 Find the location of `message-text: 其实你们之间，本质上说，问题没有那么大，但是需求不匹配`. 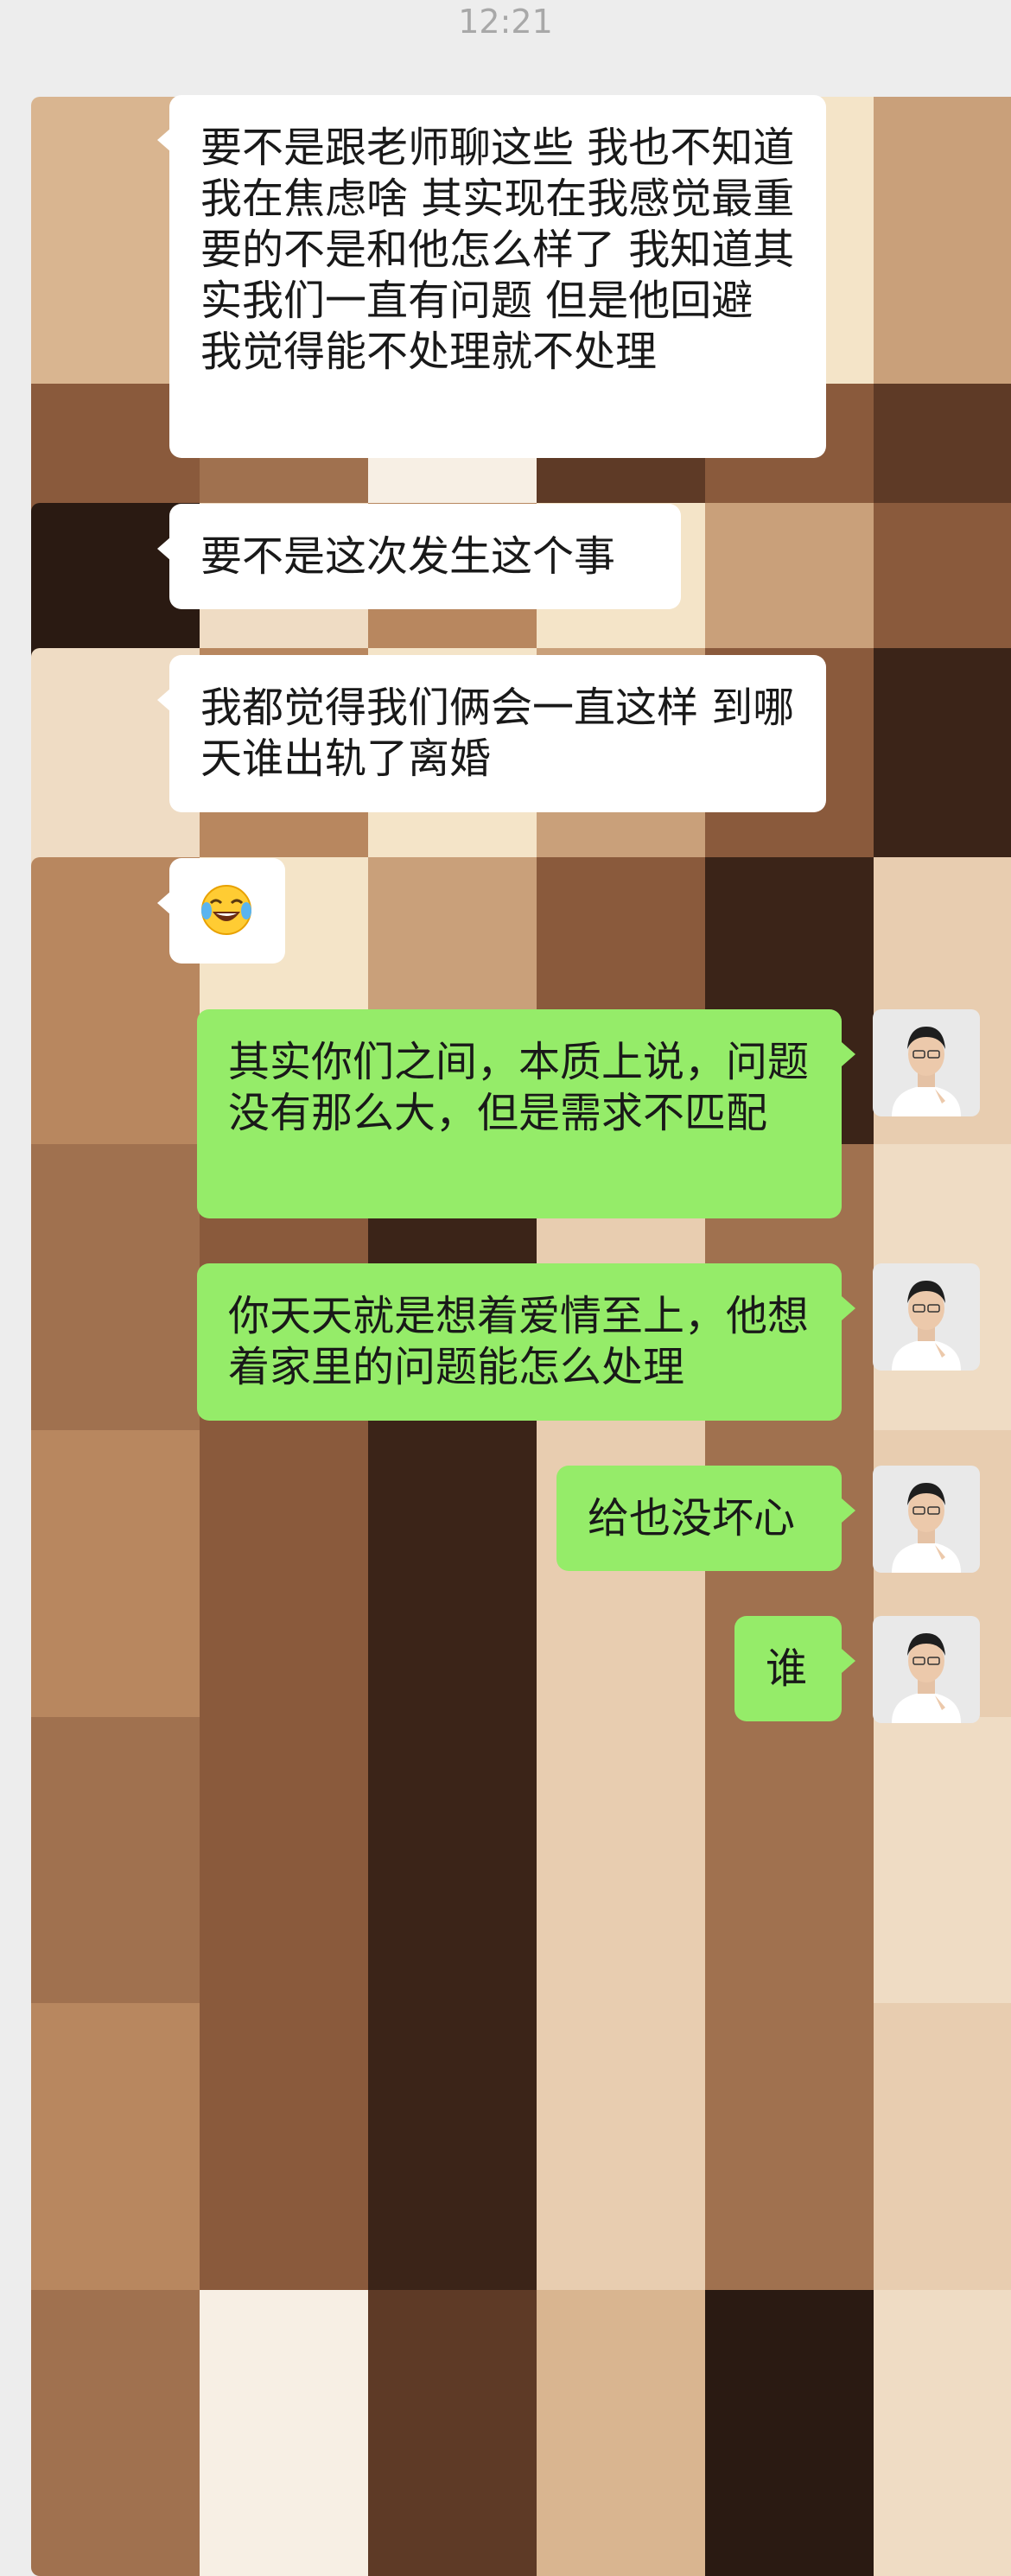

message-text: 其实你们之间，本质上说，问题没有那么大，但是需求不匹配 is located at coordinates (518, 1088).